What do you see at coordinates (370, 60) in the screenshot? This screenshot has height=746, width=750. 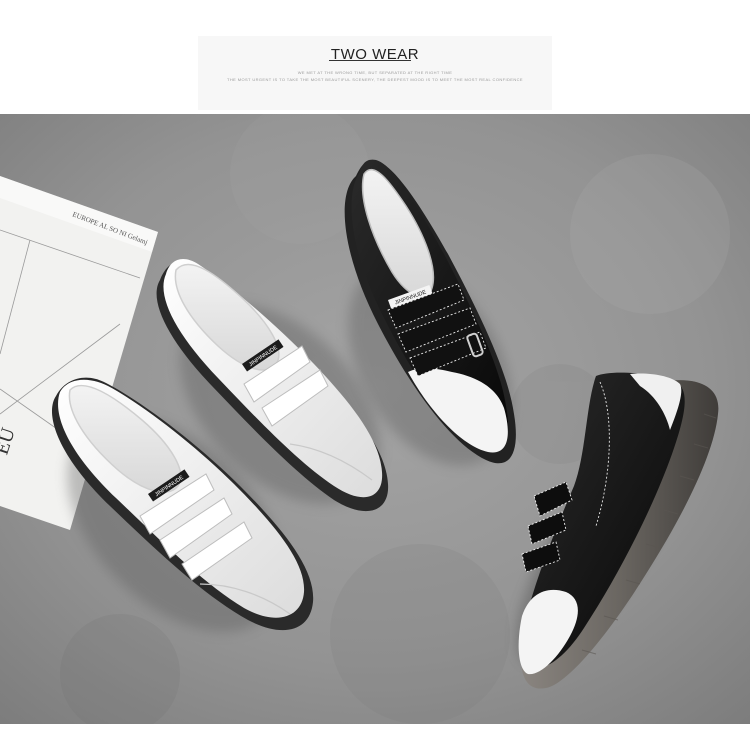 I see `title-divider` at bounding box center [370, 60].